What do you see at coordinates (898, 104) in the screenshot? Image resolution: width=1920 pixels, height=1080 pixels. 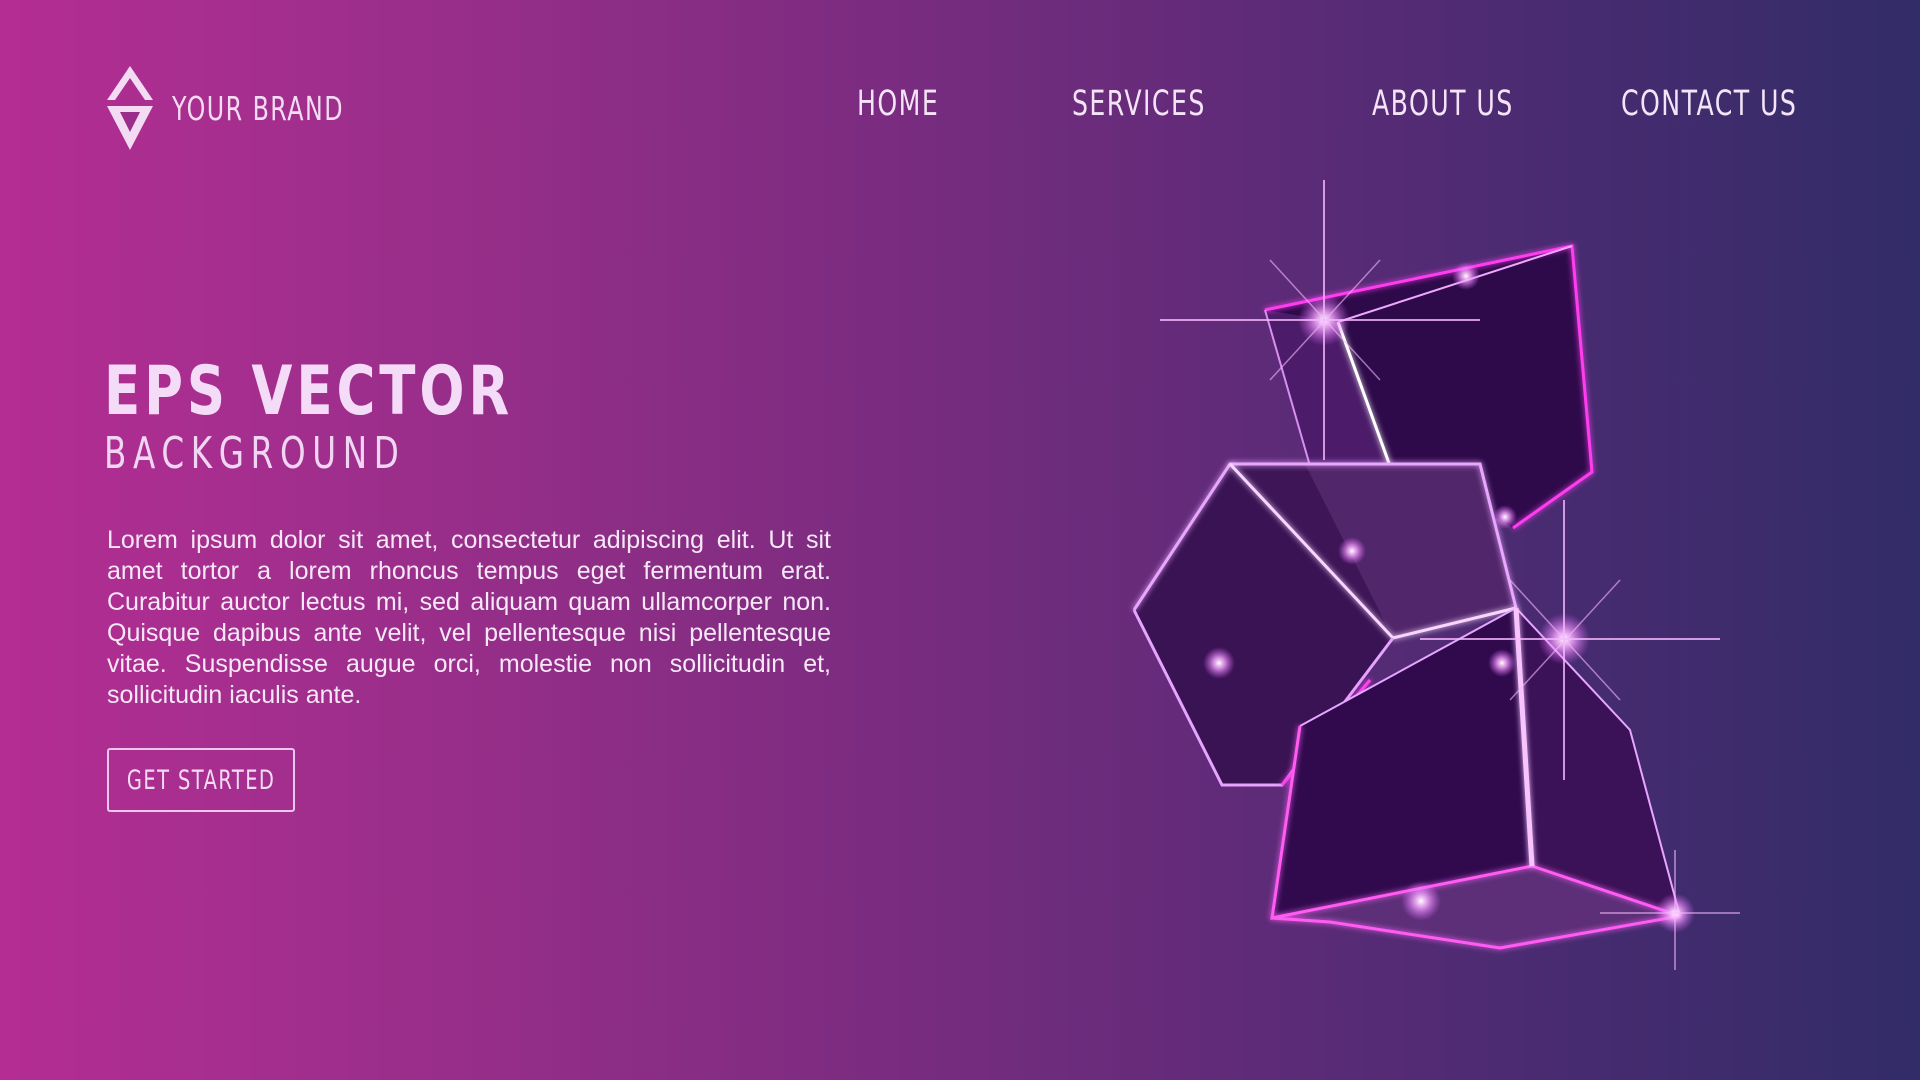 I see `nav-item-home: HOME` at bounding box center [898, 104].